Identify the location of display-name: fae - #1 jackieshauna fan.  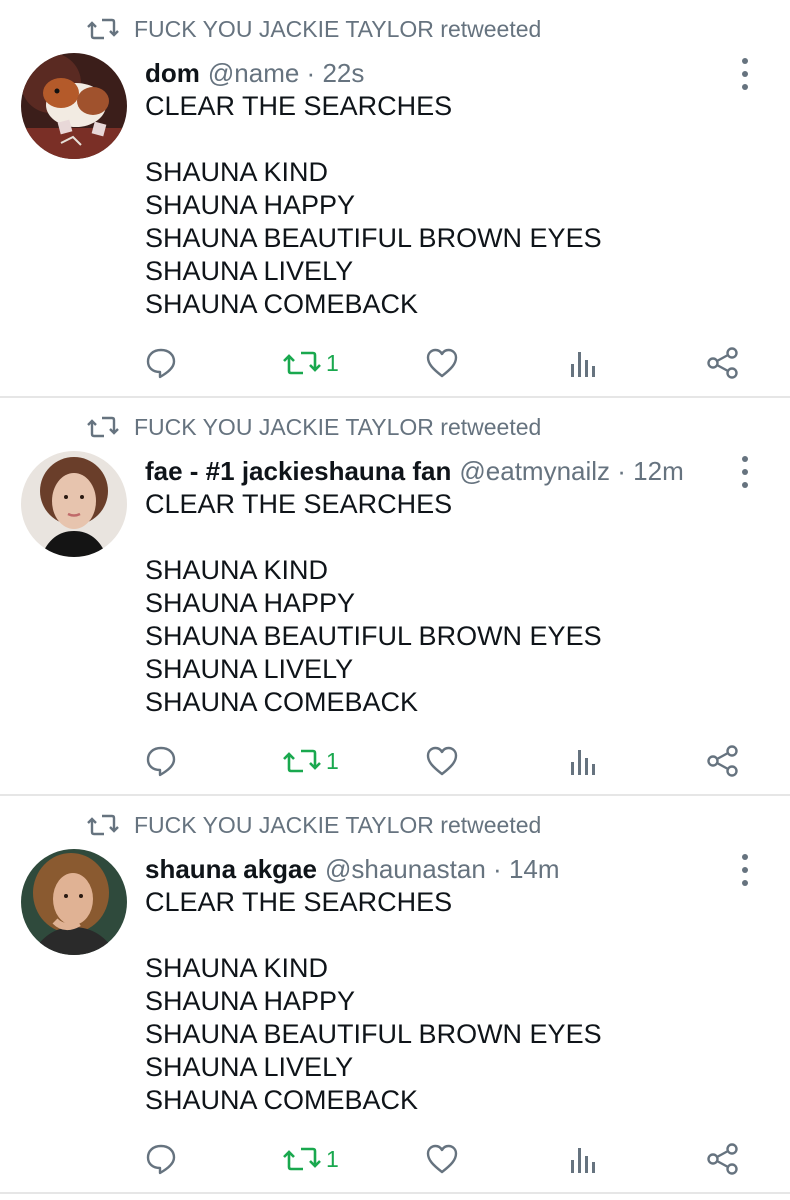
(298, 471).